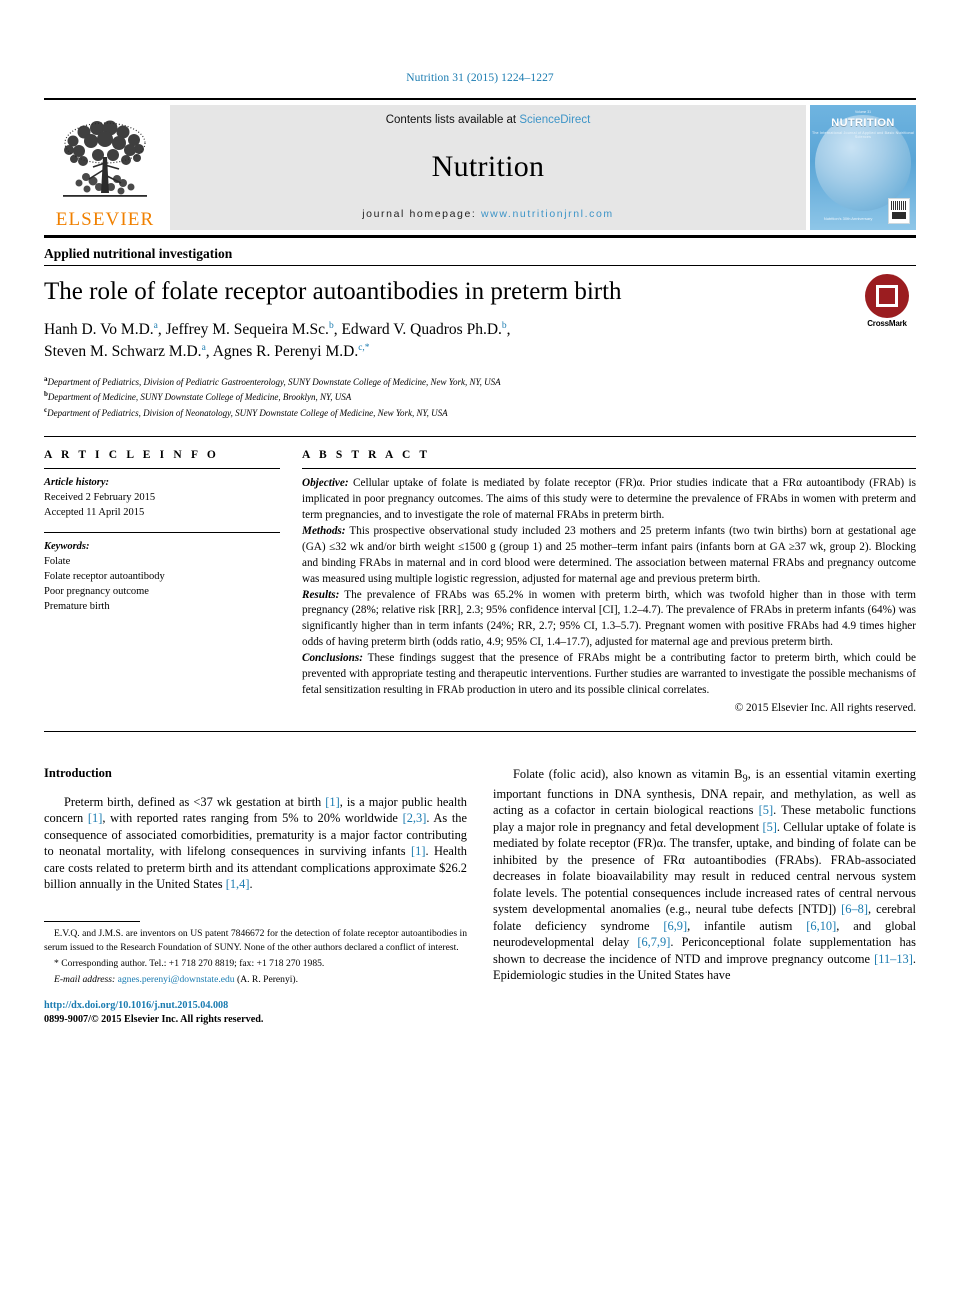 The width and height of the screenshot is (960, 1290). I want to click on email-link: agnes.perenyi@downstate.edu, so click(176, 979).